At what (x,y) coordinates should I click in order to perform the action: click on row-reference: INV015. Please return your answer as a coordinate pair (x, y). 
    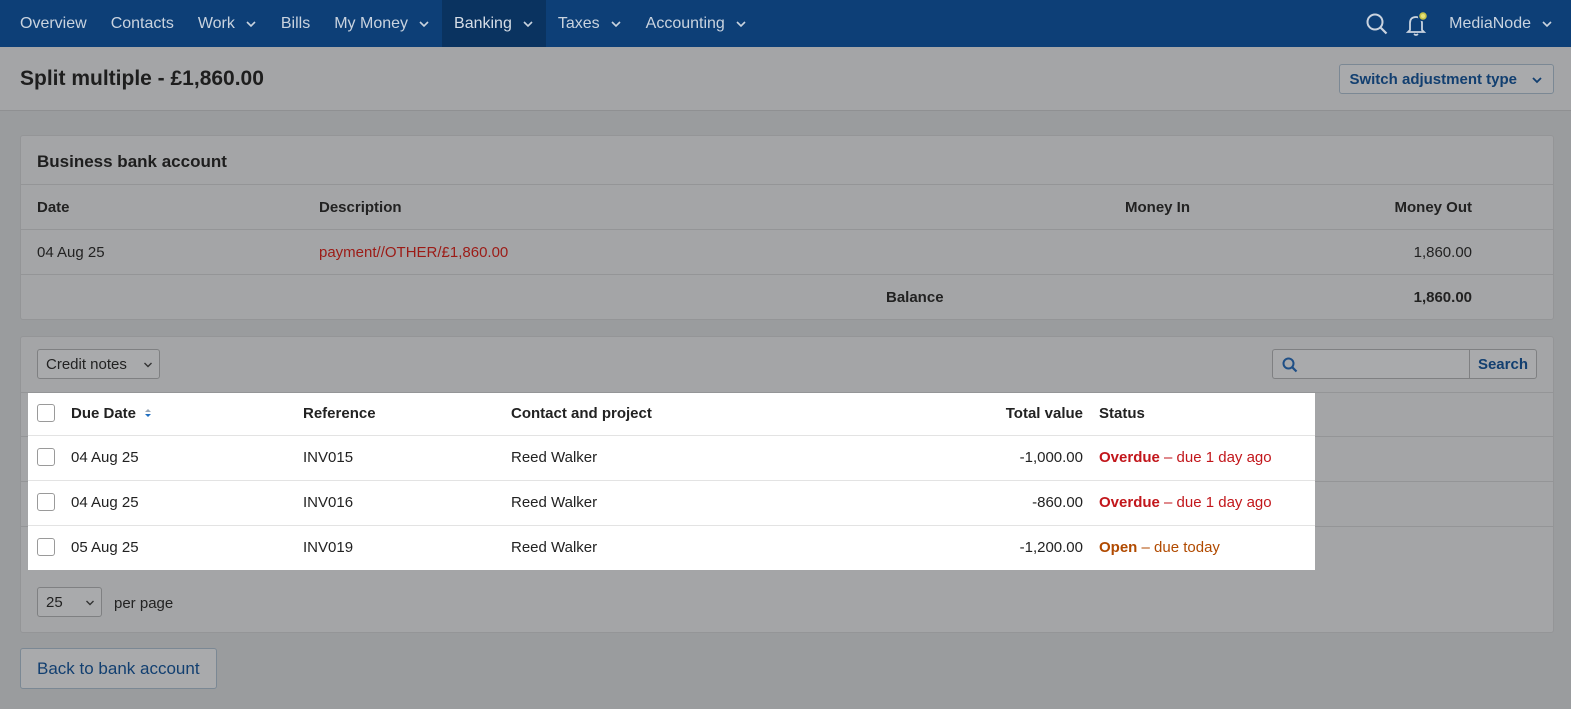
    Looking at the image, I should click on (328, 457).